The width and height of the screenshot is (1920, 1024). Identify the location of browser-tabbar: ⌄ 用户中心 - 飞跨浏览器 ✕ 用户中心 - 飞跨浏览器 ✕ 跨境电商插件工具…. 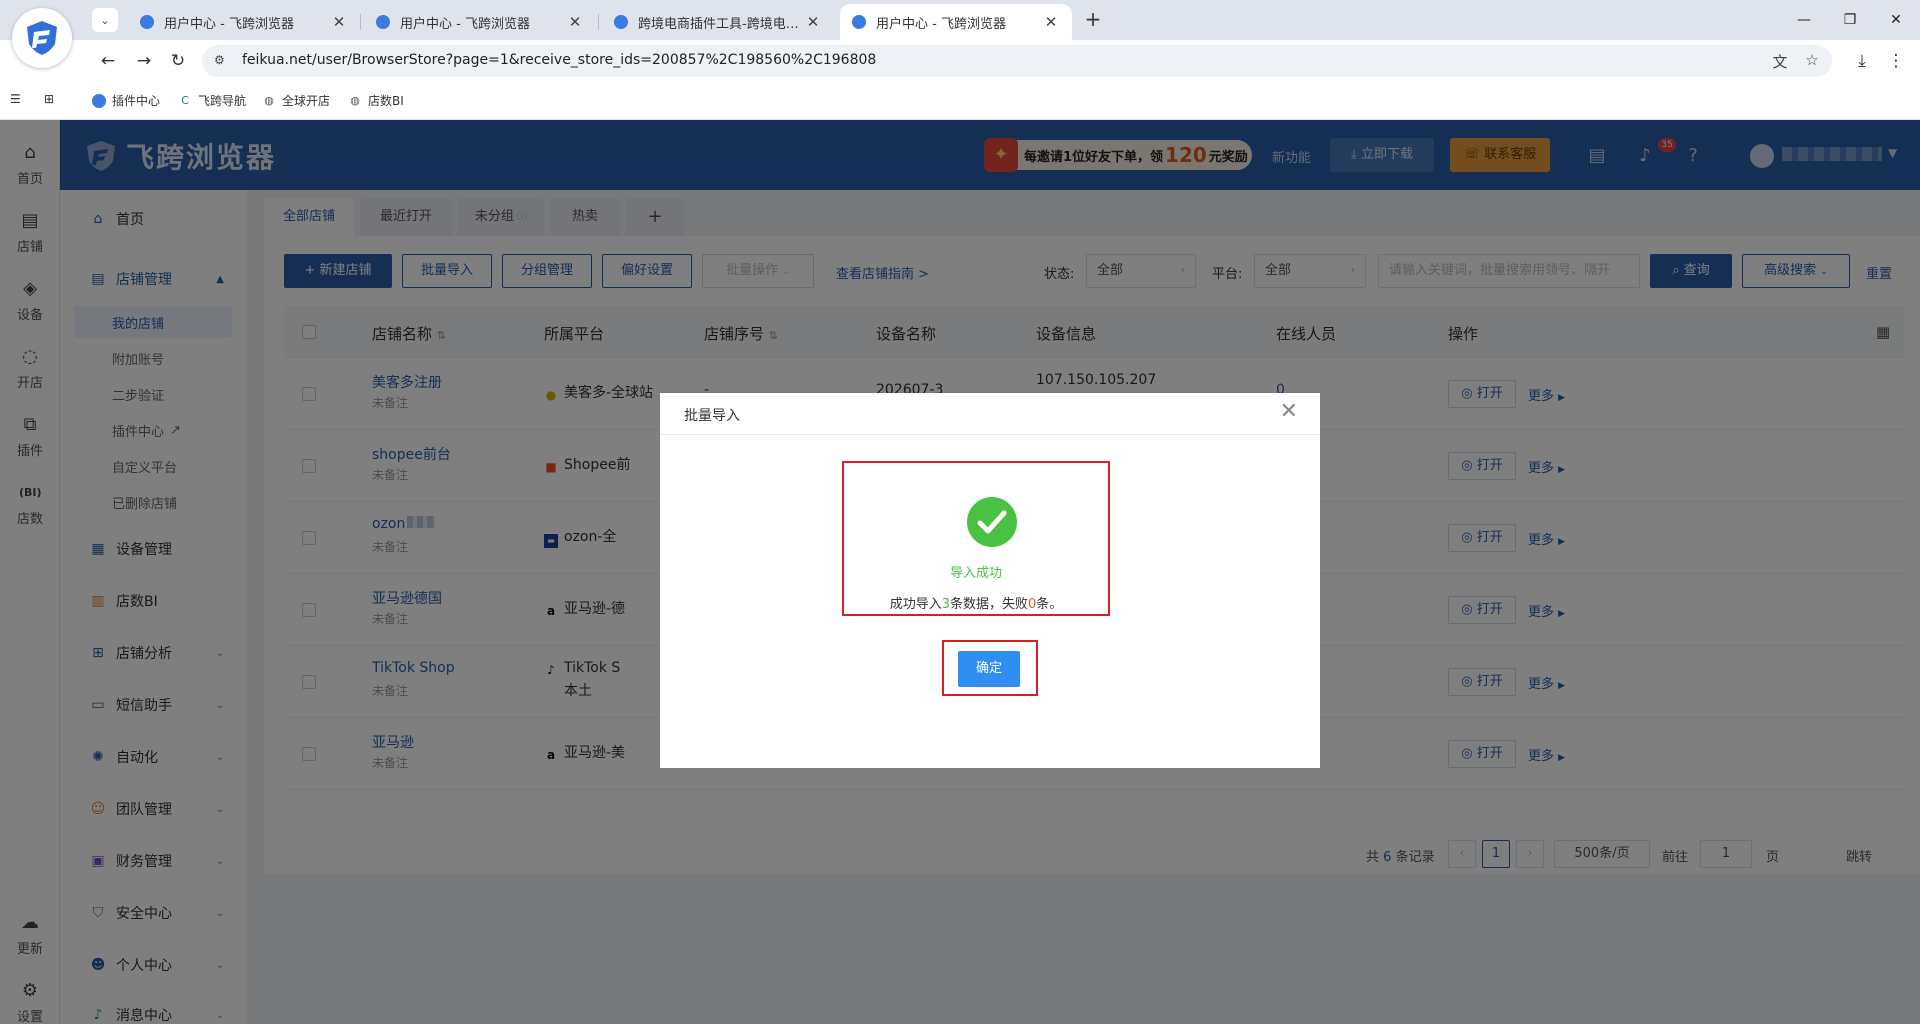
(960, 20).